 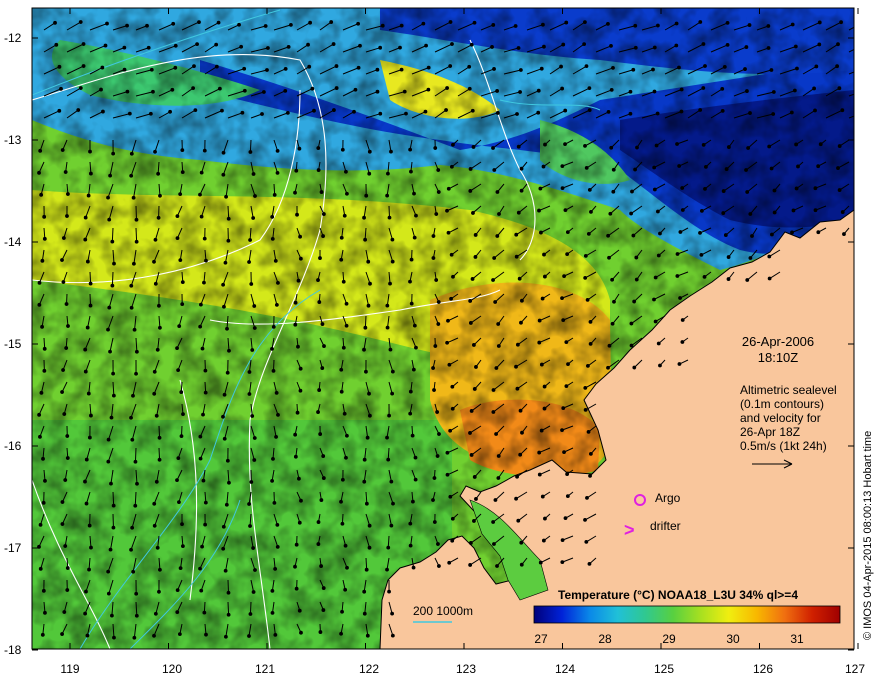 I want to click on lat-label: -14, so click(x=13, y=242).